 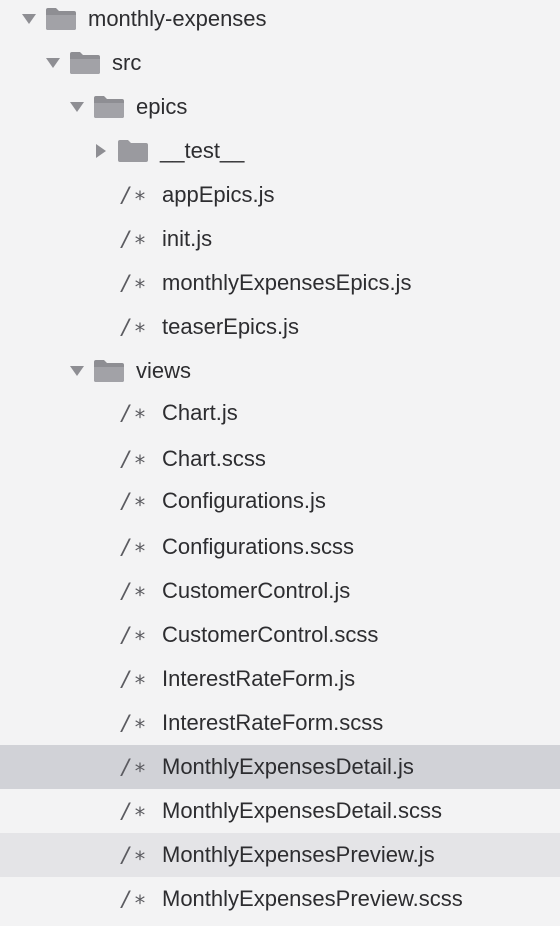 What do you see at coordinates (244, 500) in the screenshot?
I see `file-label: Configurations.js` at bounding box center [244, 500].